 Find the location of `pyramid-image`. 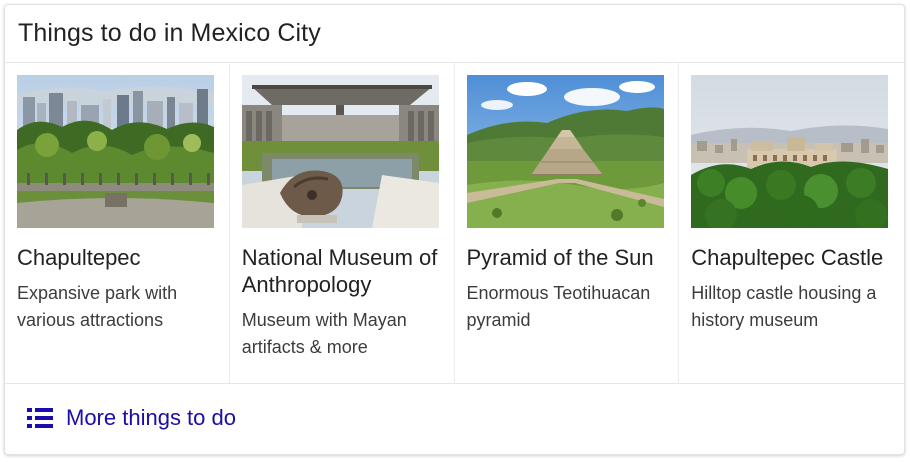

pyramid-image is located at coordinates (565, 151).